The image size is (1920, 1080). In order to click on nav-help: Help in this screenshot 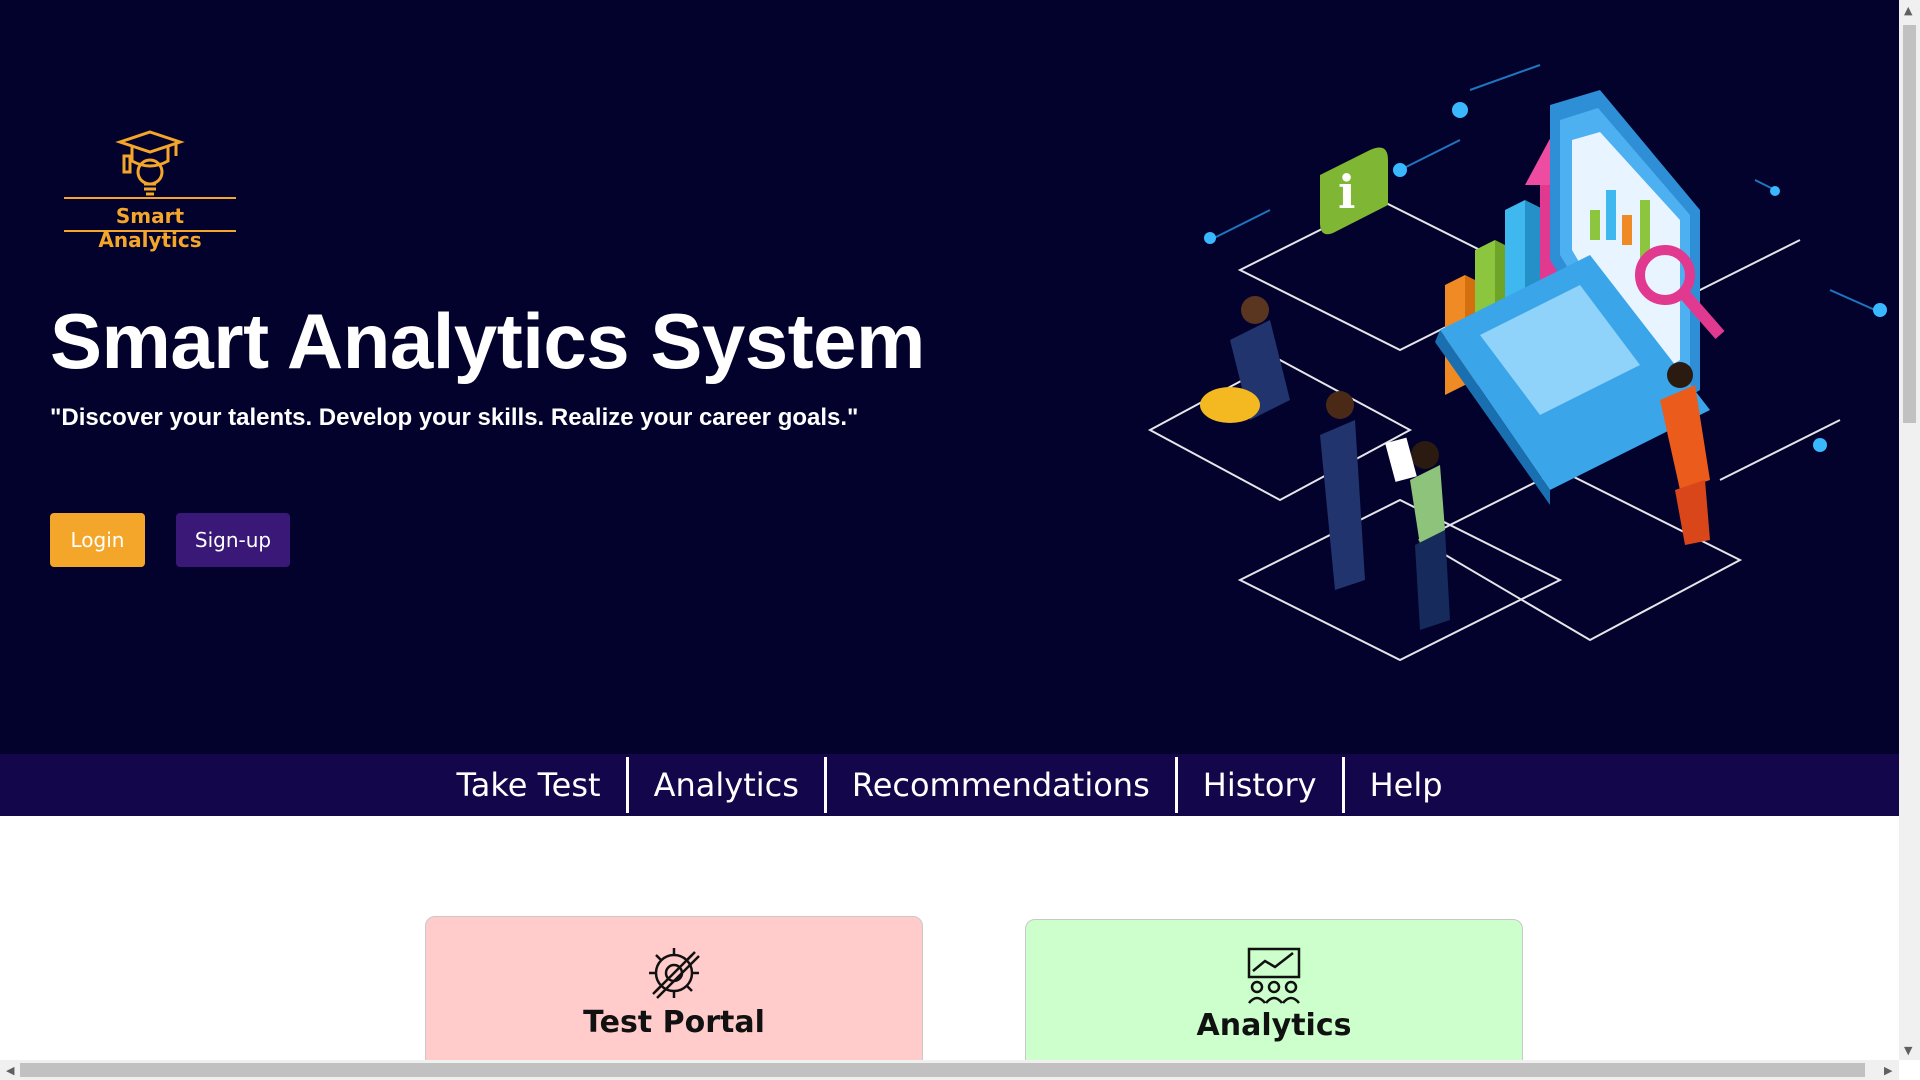, I will do `click(1406, 785)`.